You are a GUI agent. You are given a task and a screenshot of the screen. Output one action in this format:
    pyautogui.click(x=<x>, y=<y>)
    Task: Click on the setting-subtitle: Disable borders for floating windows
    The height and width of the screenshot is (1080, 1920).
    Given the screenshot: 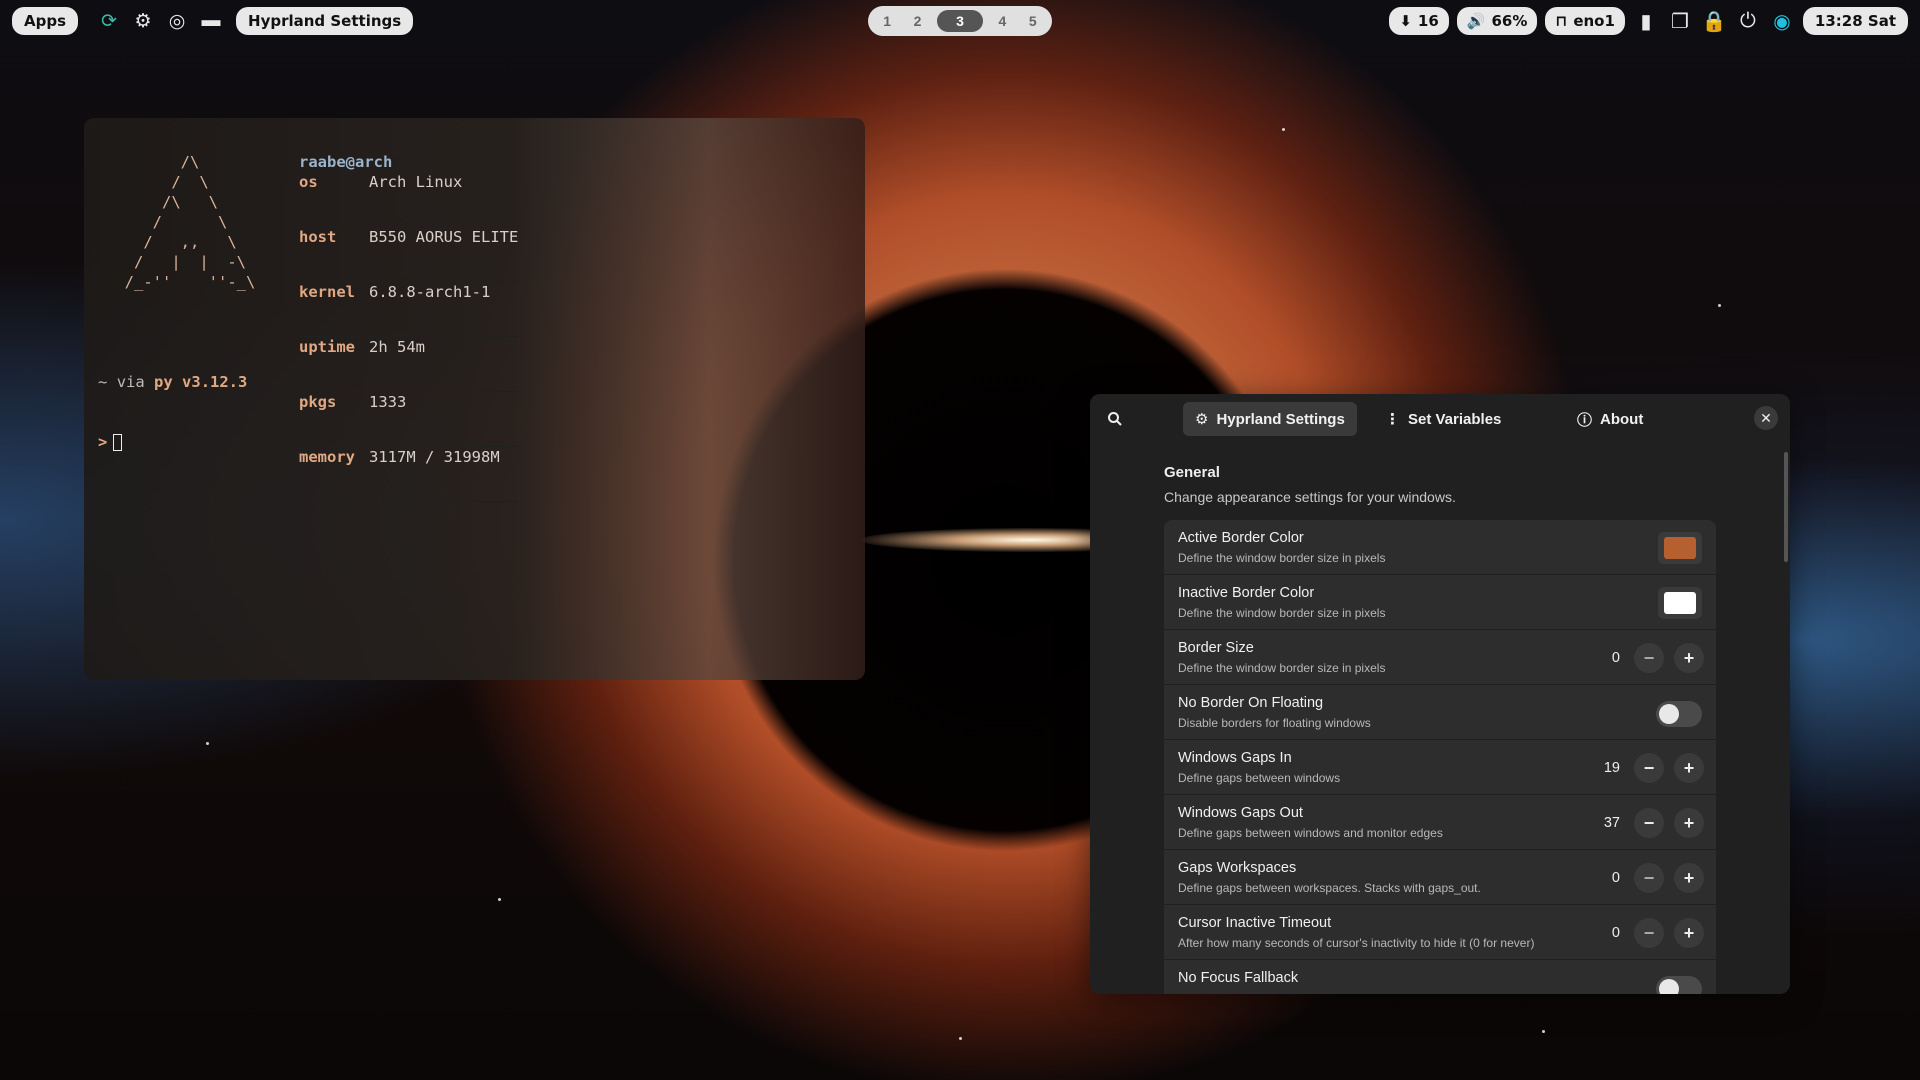 What is the action you would take?
    pyautogui.click(x=1274, y=723)
    